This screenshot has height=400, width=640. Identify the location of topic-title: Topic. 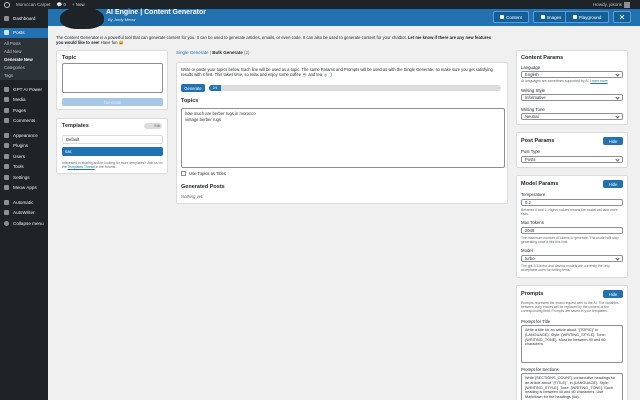
(69, 58).